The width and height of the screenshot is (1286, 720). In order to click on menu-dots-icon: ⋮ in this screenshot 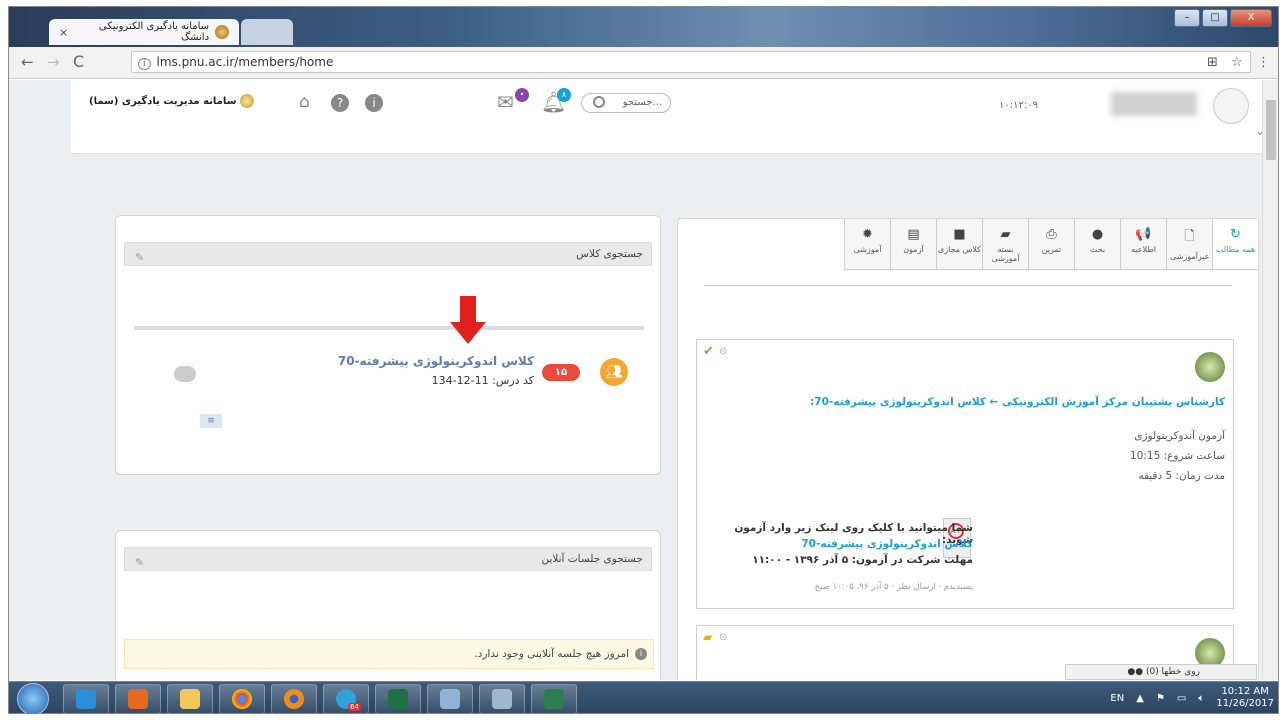, I will do `click(1263, 62)`.